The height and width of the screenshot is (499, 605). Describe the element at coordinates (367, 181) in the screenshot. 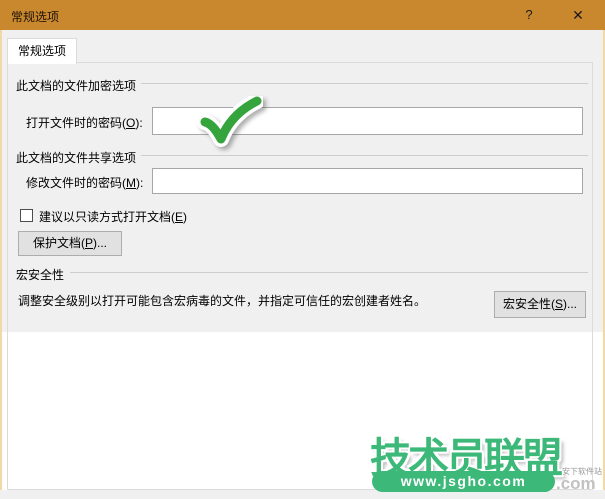

I see `modify-password-input` at that location.